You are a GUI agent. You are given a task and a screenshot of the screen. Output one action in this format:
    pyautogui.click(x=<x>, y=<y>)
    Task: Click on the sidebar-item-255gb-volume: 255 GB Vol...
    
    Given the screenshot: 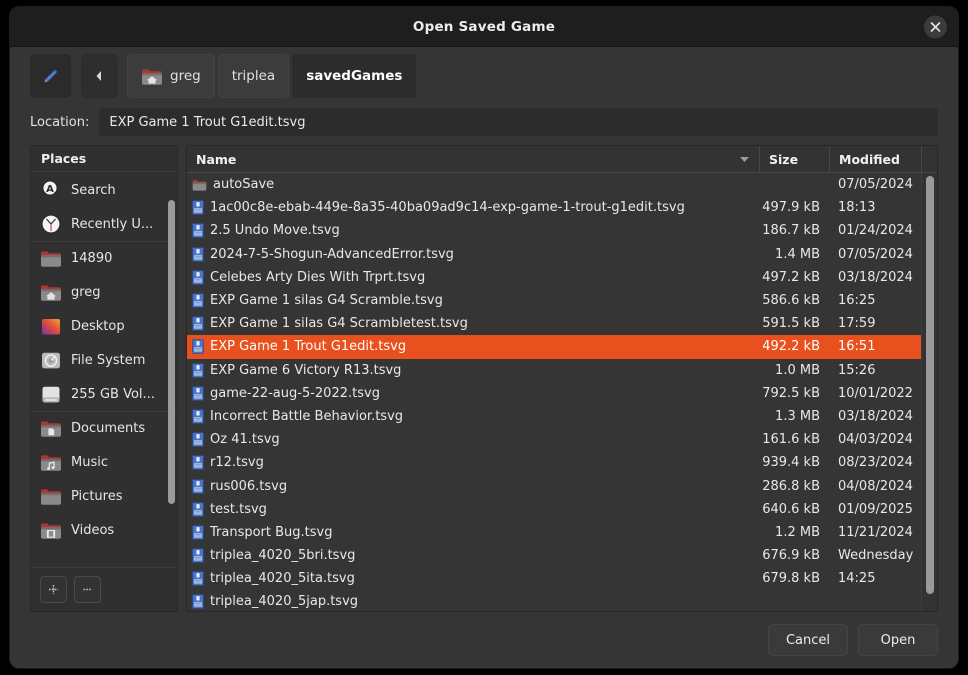 What is the action you would take?
    pyautogui.click(x=104, y=394)
    